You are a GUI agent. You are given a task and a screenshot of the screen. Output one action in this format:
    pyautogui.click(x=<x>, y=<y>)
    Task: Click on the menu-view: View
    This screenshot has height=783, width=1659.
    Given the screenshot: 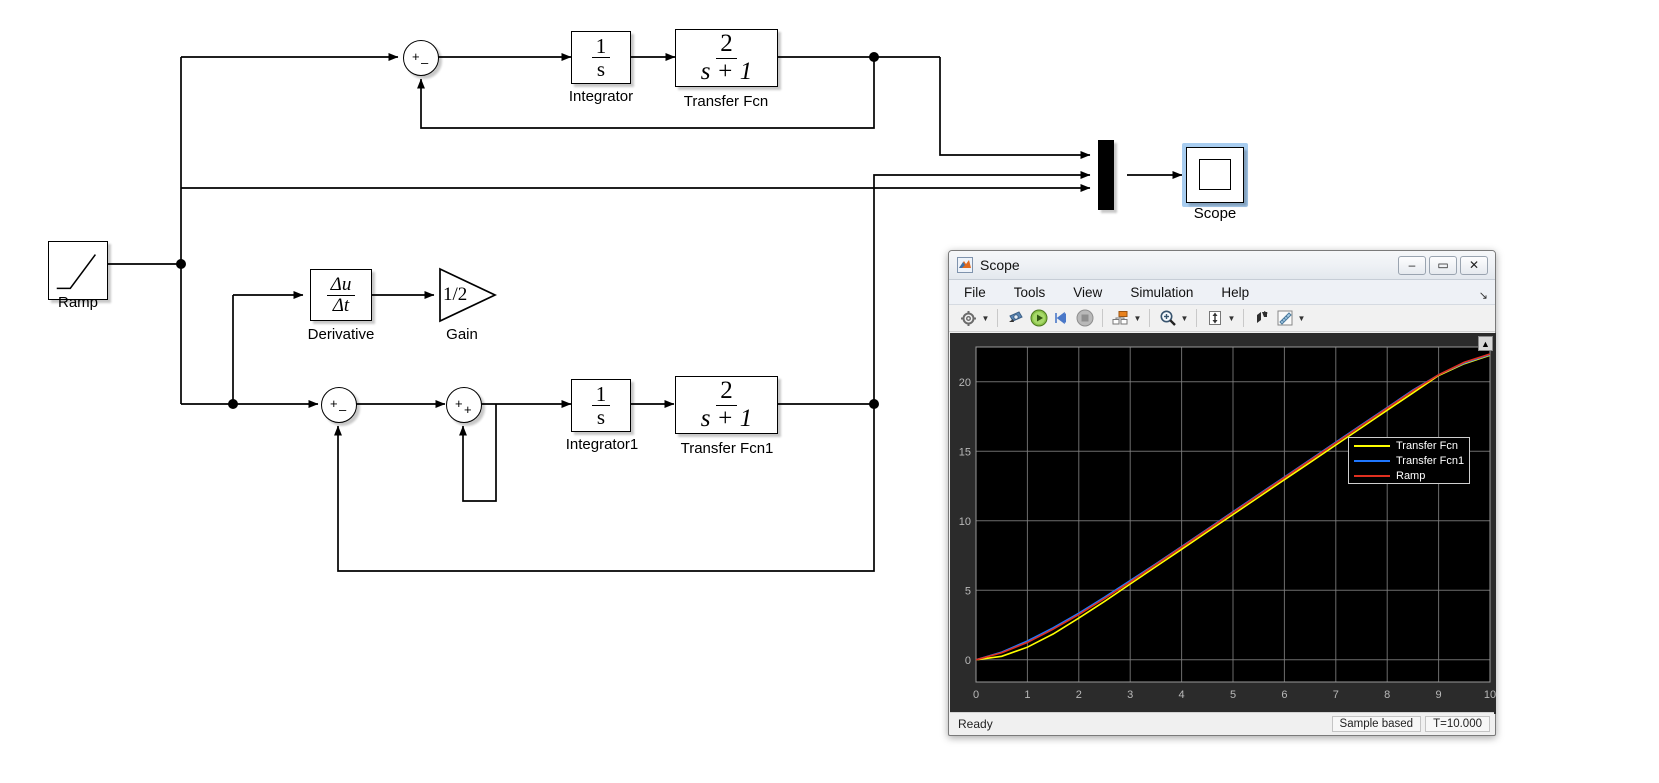 What is the action you would take?
    pyautogui.click(x=1087, y=292)
    